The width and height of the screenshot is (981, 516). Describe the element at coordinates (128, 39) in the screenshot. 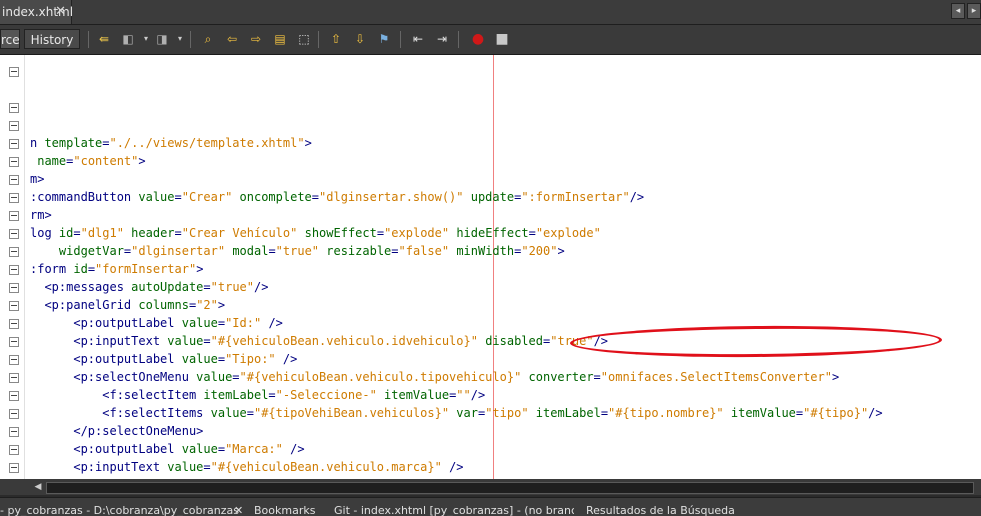

I see `back-icon: ◧` at that location.